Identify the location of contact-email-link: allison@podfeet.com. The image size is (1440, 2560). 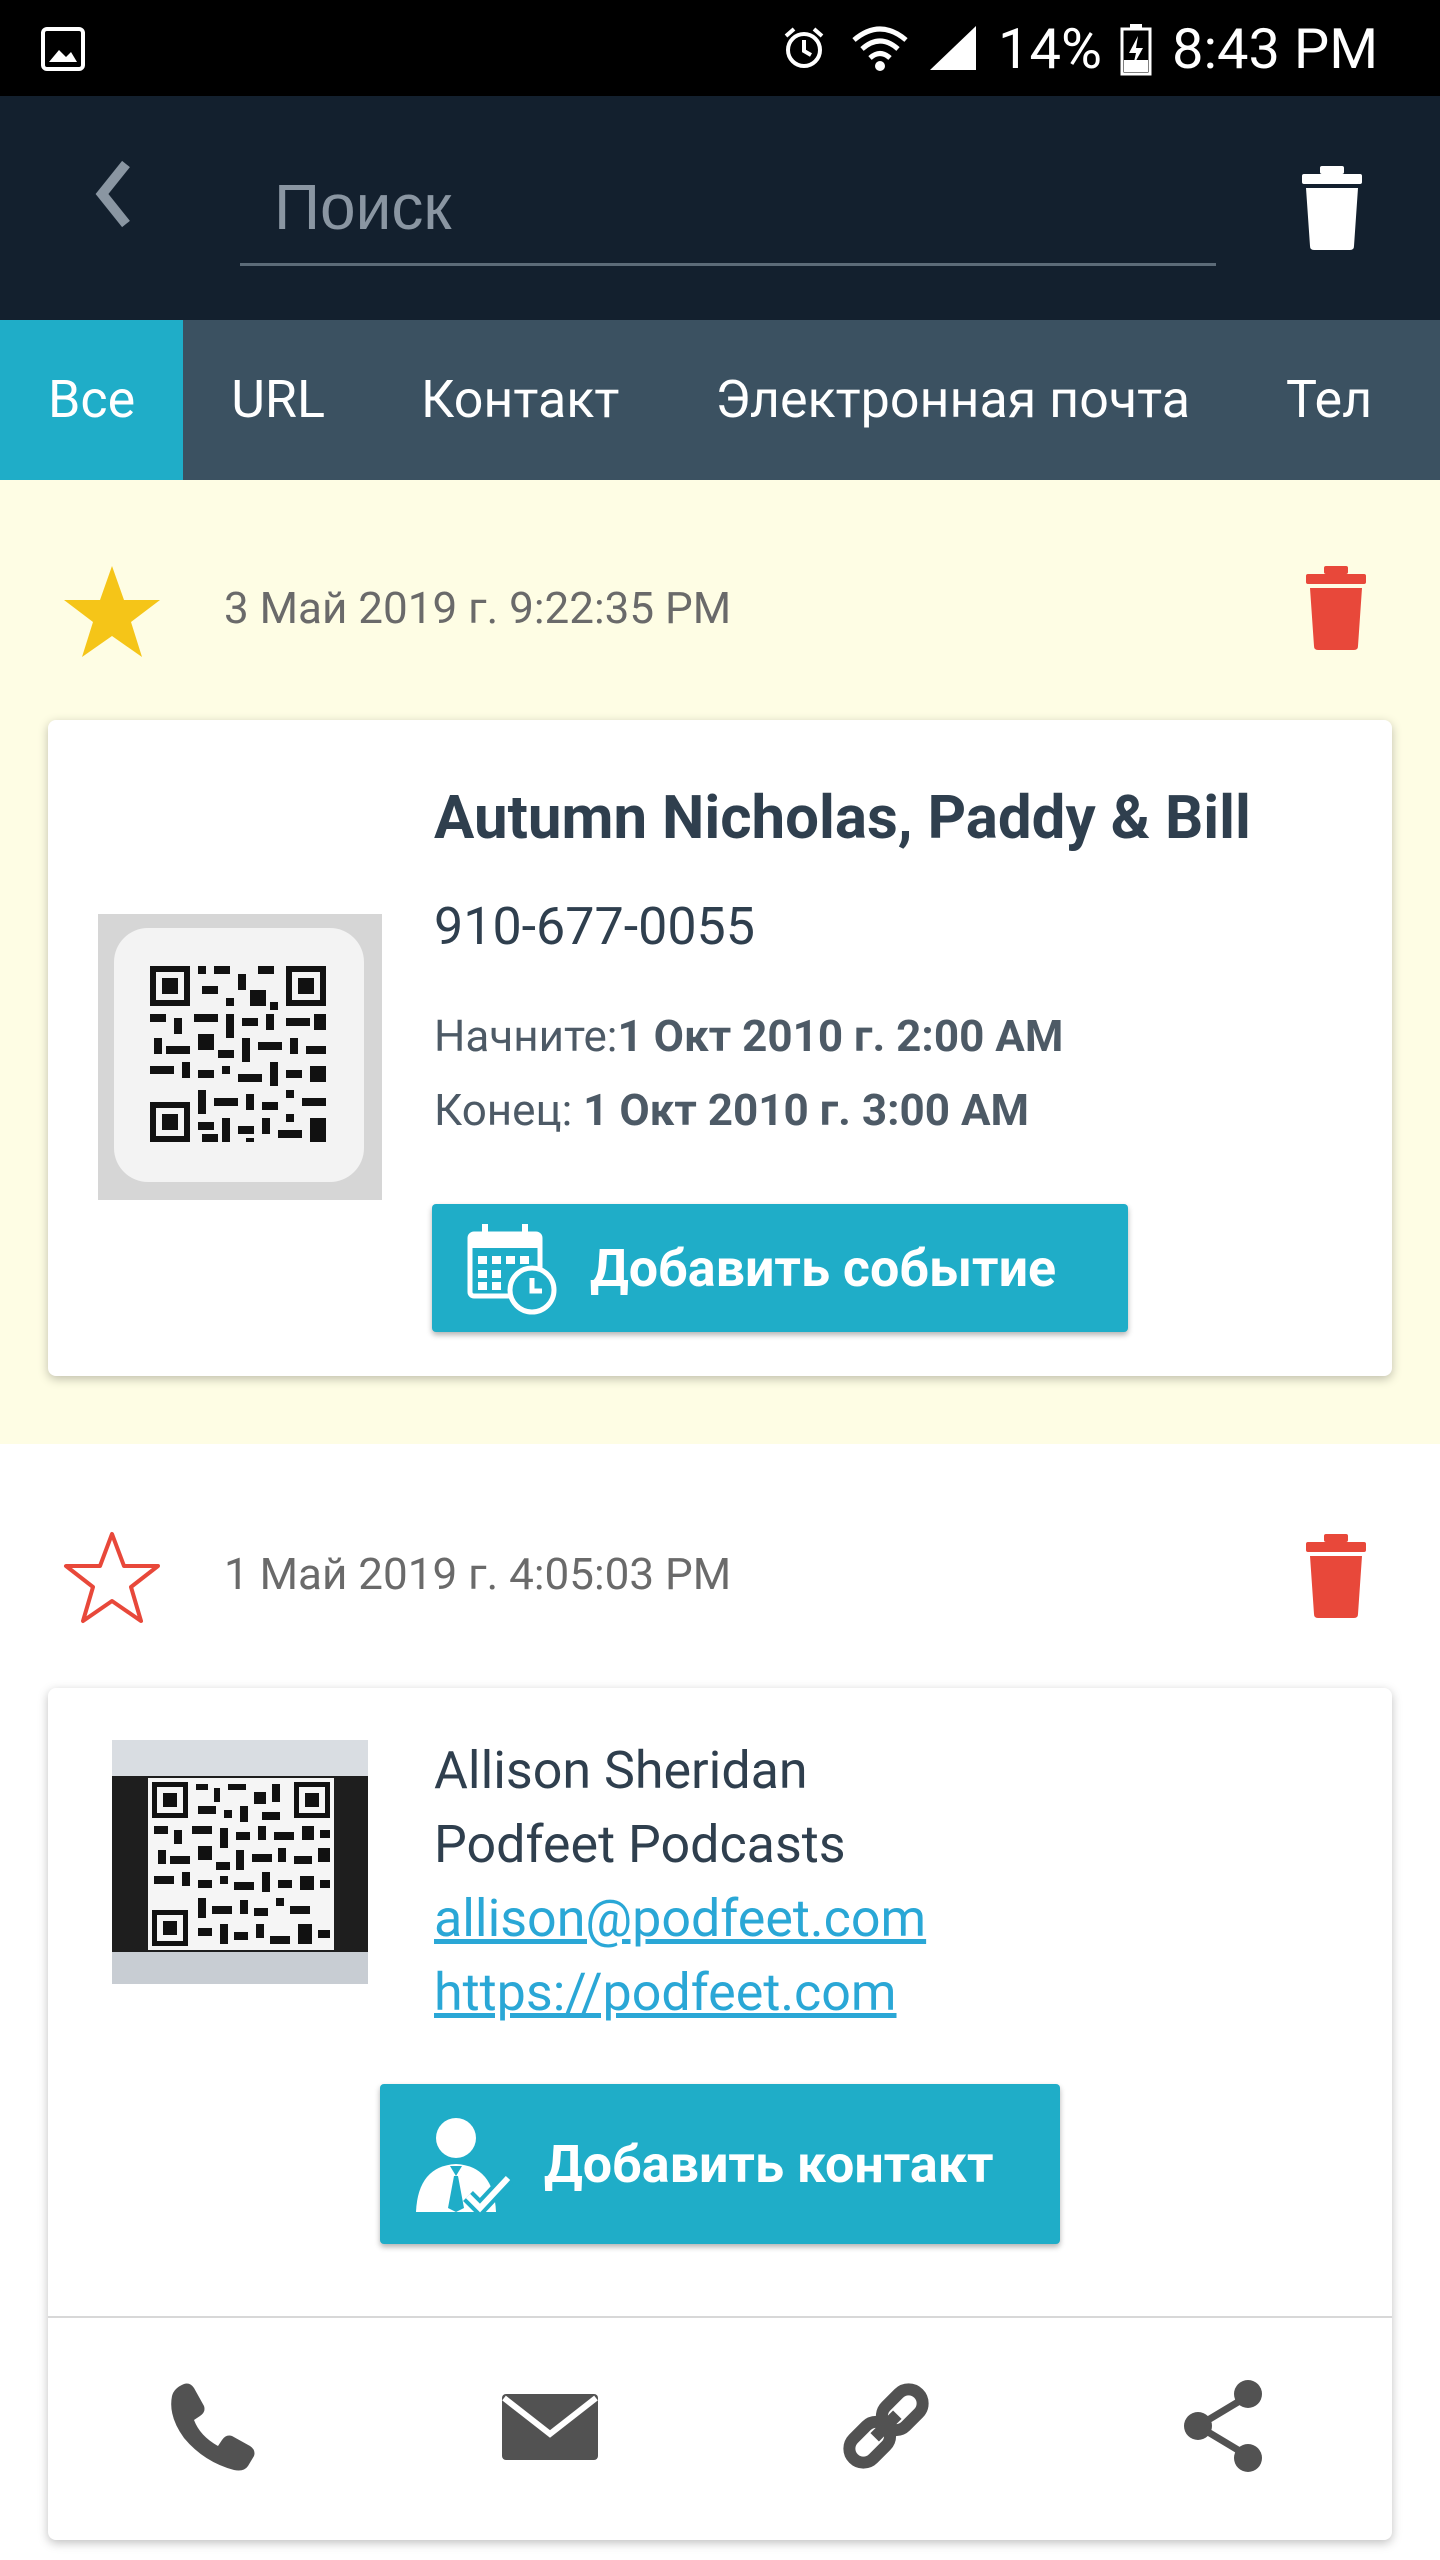
(680, 1918).